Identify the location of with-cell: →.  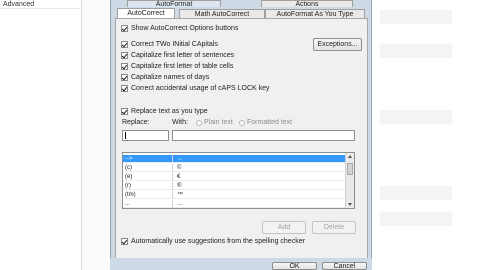
(180, 159).